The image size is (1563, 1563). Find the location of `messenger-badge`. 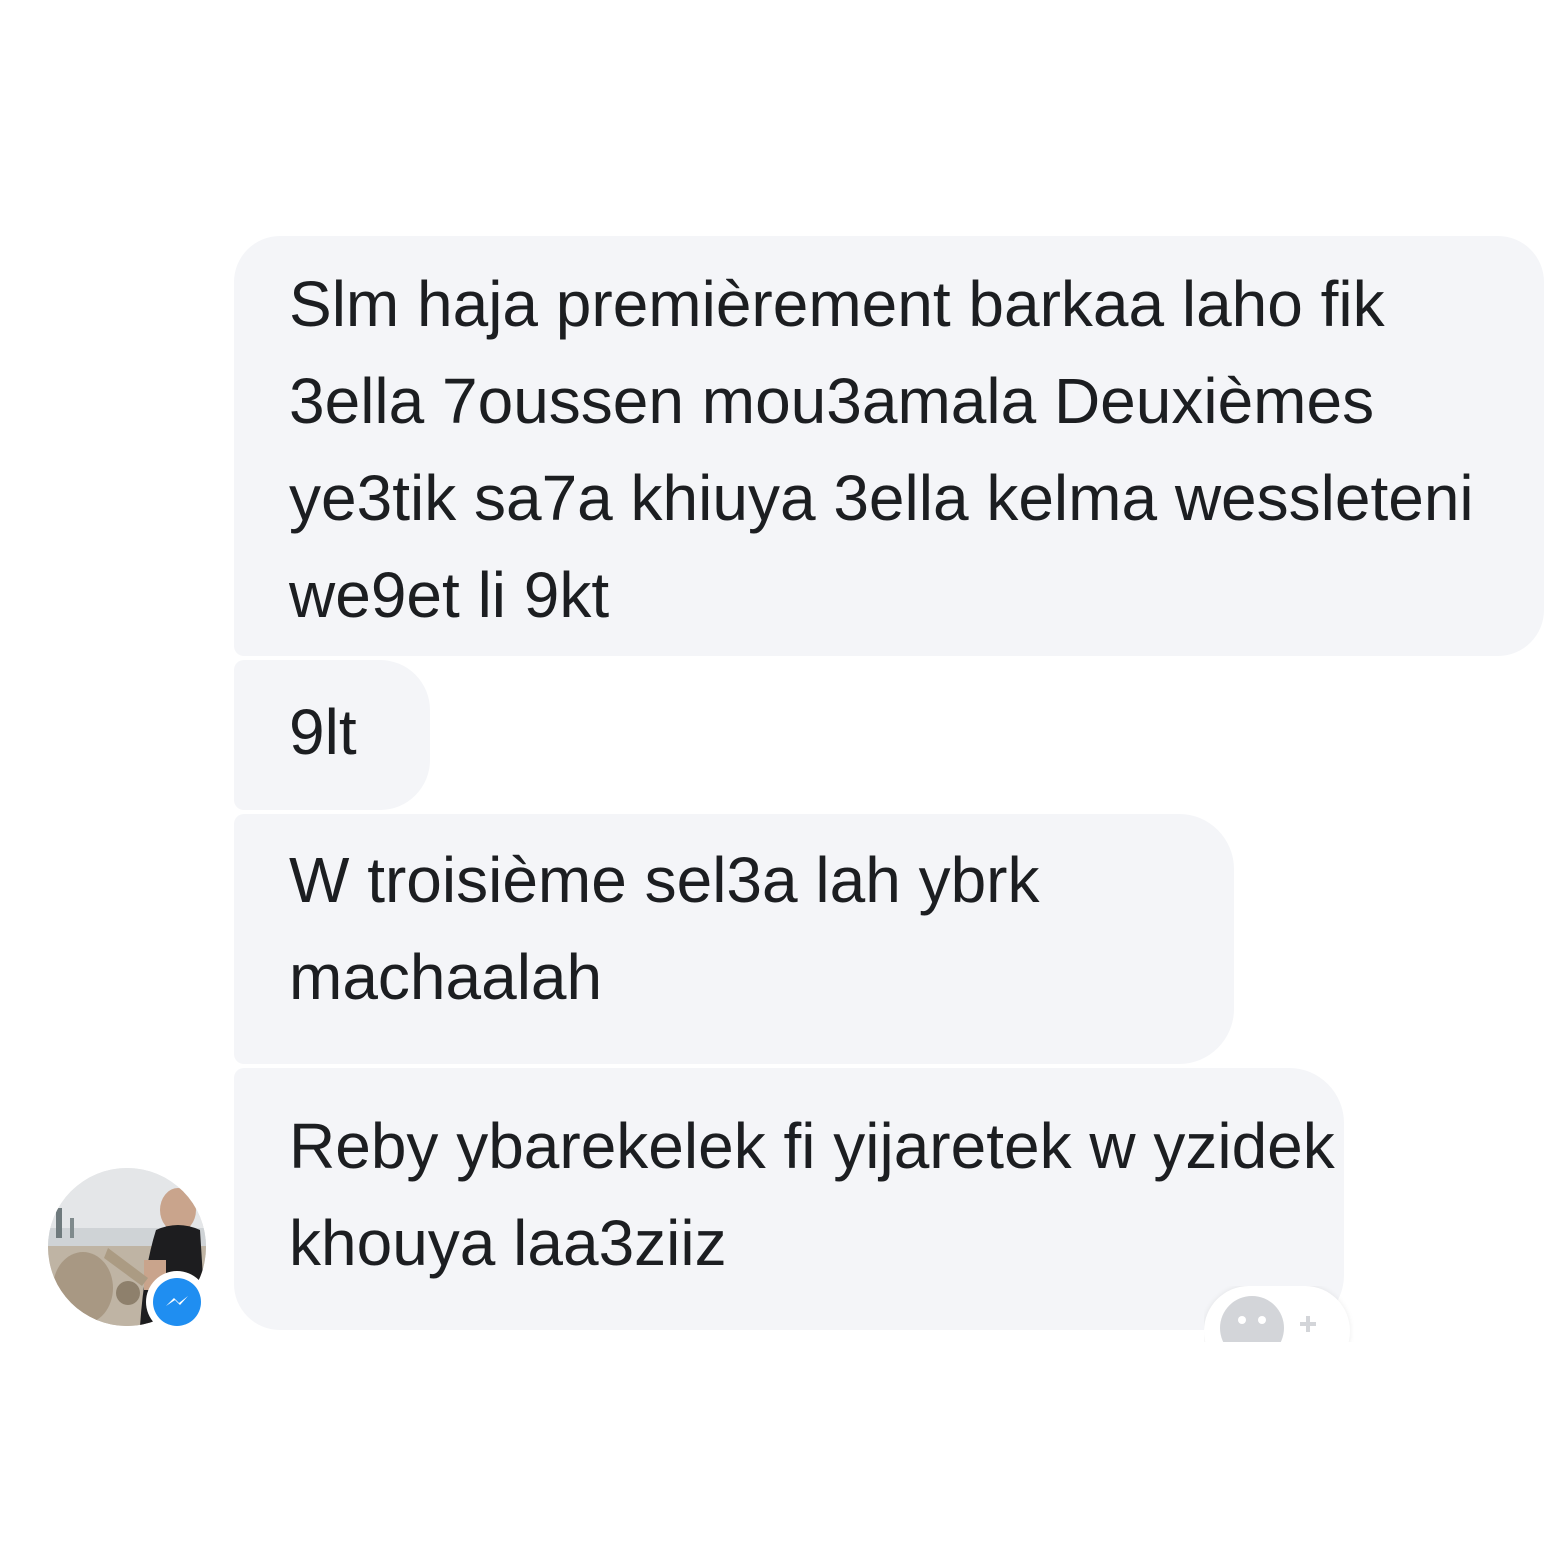

messenger-badge is located at coordinates (177, 1302).